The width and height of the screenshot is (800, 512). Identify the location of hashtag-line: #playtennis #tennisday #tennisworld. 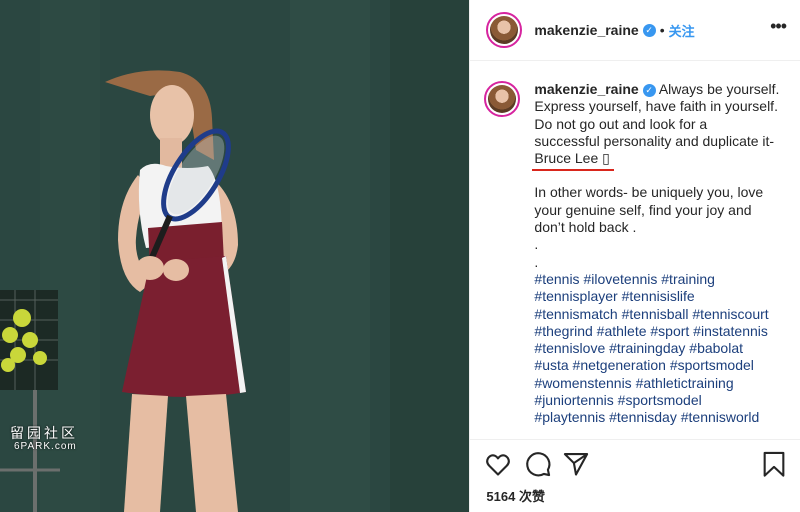
(646, 417).